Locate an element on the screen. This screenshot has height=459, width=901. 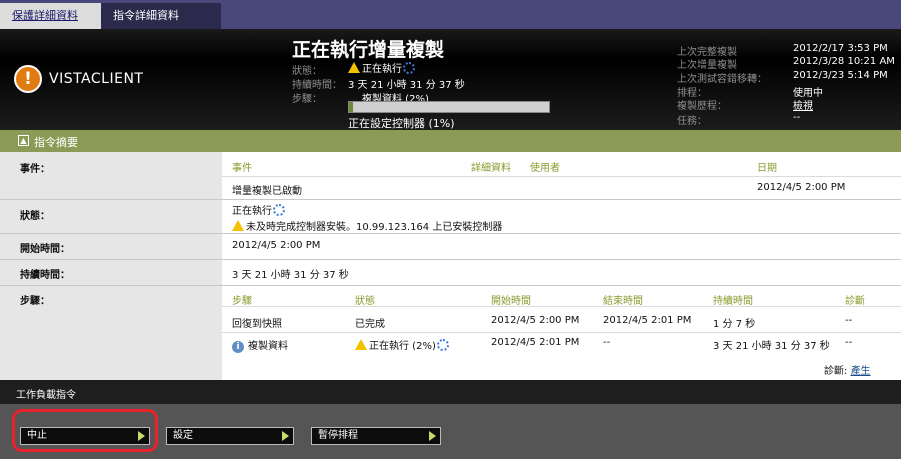
last-test-label: 上次測試容錯移轉： is located at coordinates (722, 79).